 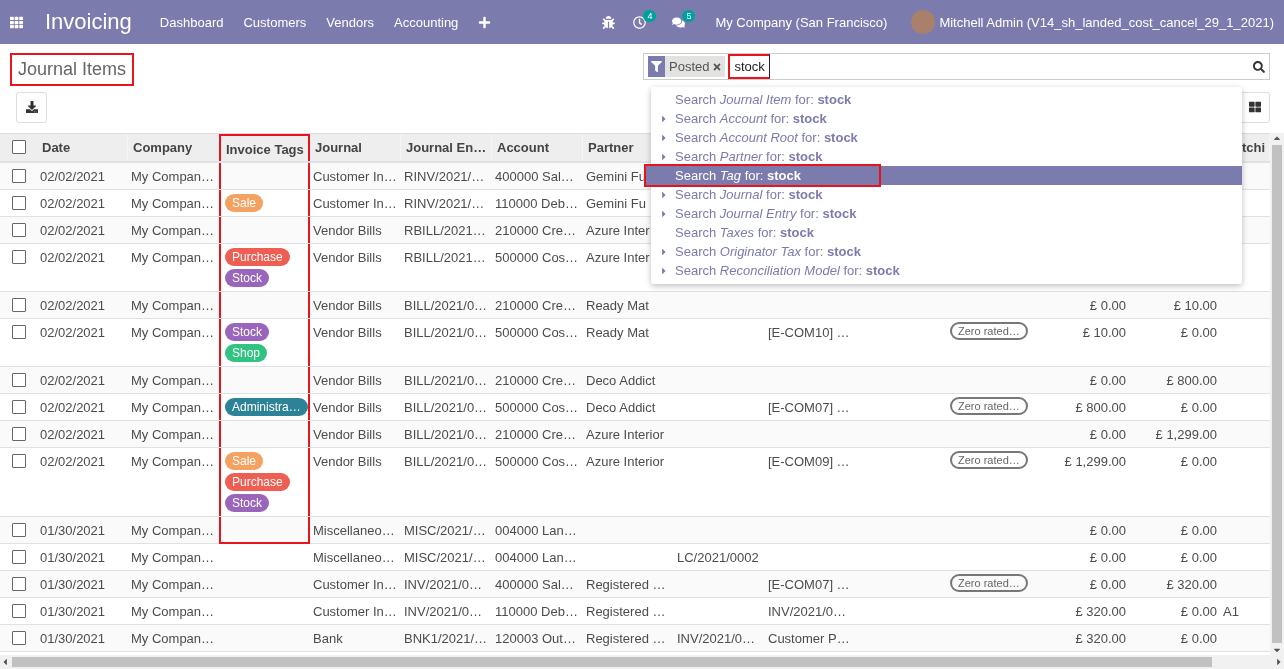 I want to click on table-cell: LC/2021/0002, so click(x=718, y=557).